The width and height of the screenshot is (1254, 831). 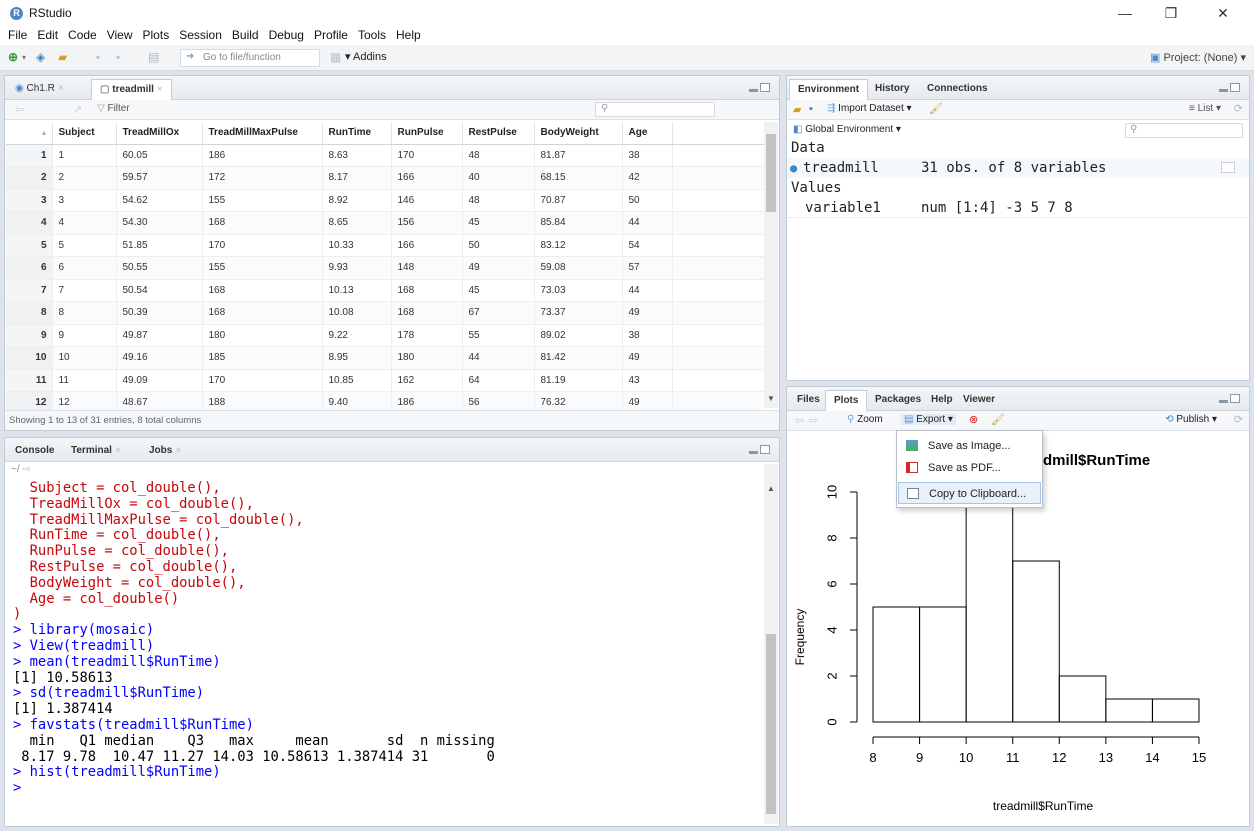 I want to click on col-header-age: Age, so click(x=647, y=133).